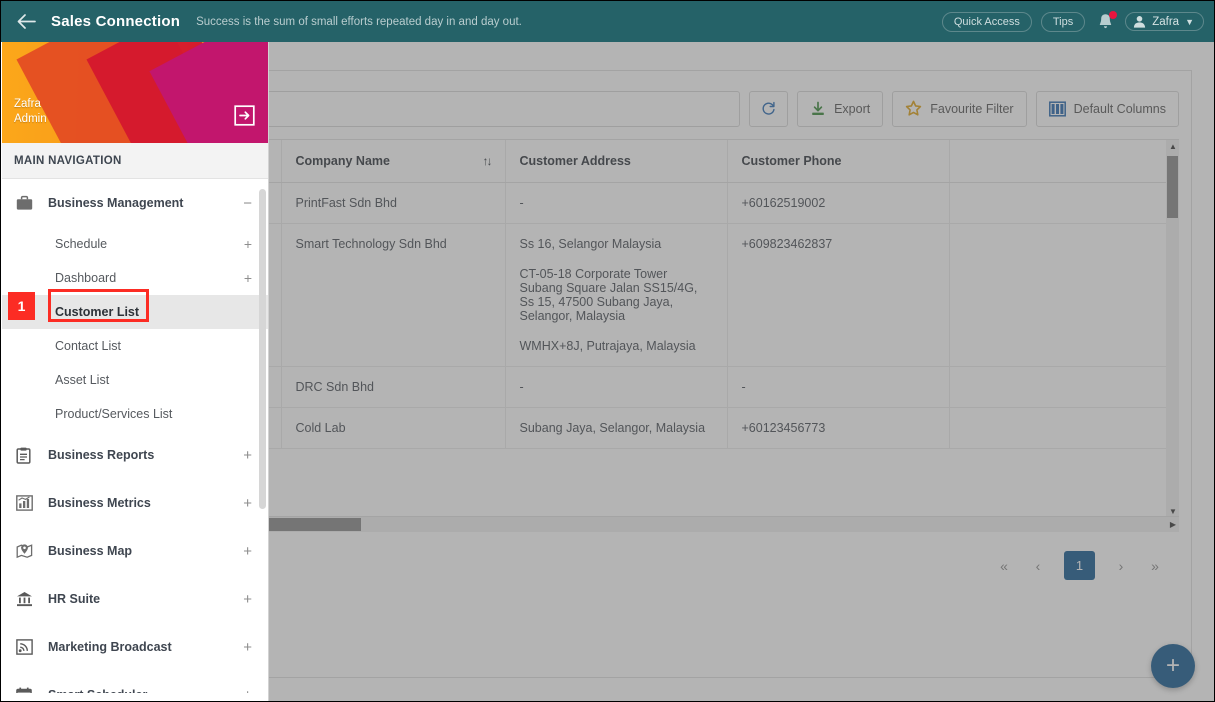  What do you see at coordinates (110, 647) in the screenshot?
I see `sidebar-group-label: Marketing Broadcast` at bounding box center [110, 647].